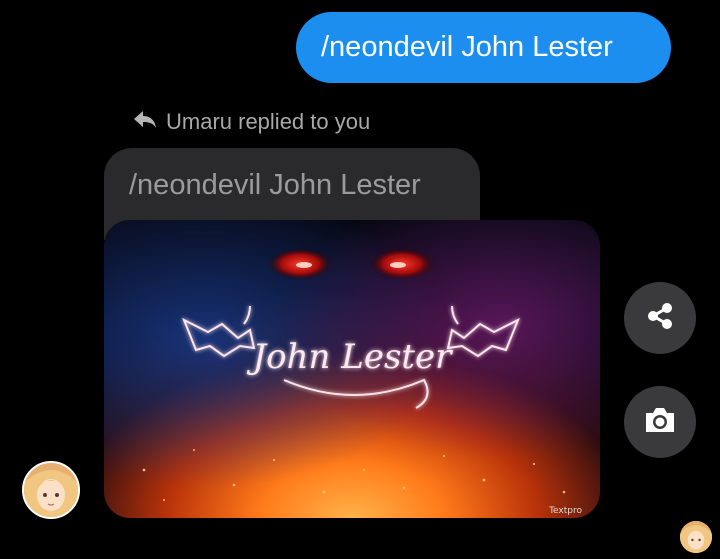 The image size is (720, 559). I want to click on image-caption-text: John Lester, so click(350, 357).